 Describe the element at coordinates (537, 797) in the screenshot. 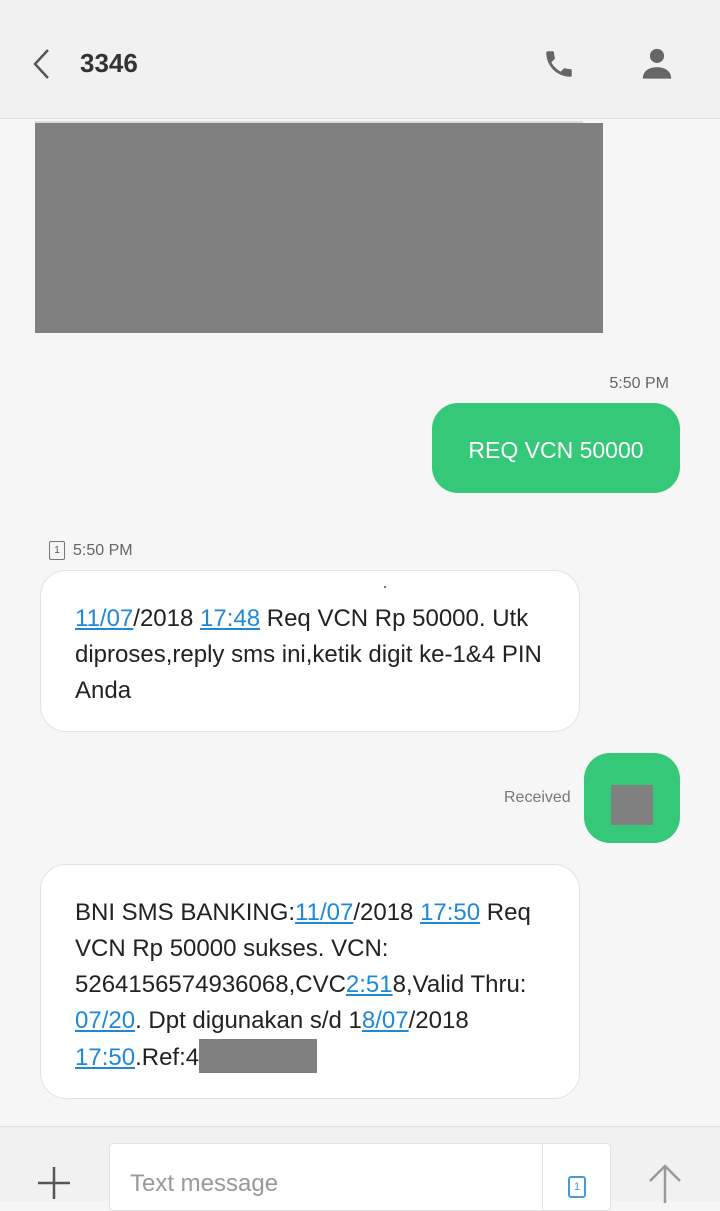

I see `delivery-status: Received` at that location.